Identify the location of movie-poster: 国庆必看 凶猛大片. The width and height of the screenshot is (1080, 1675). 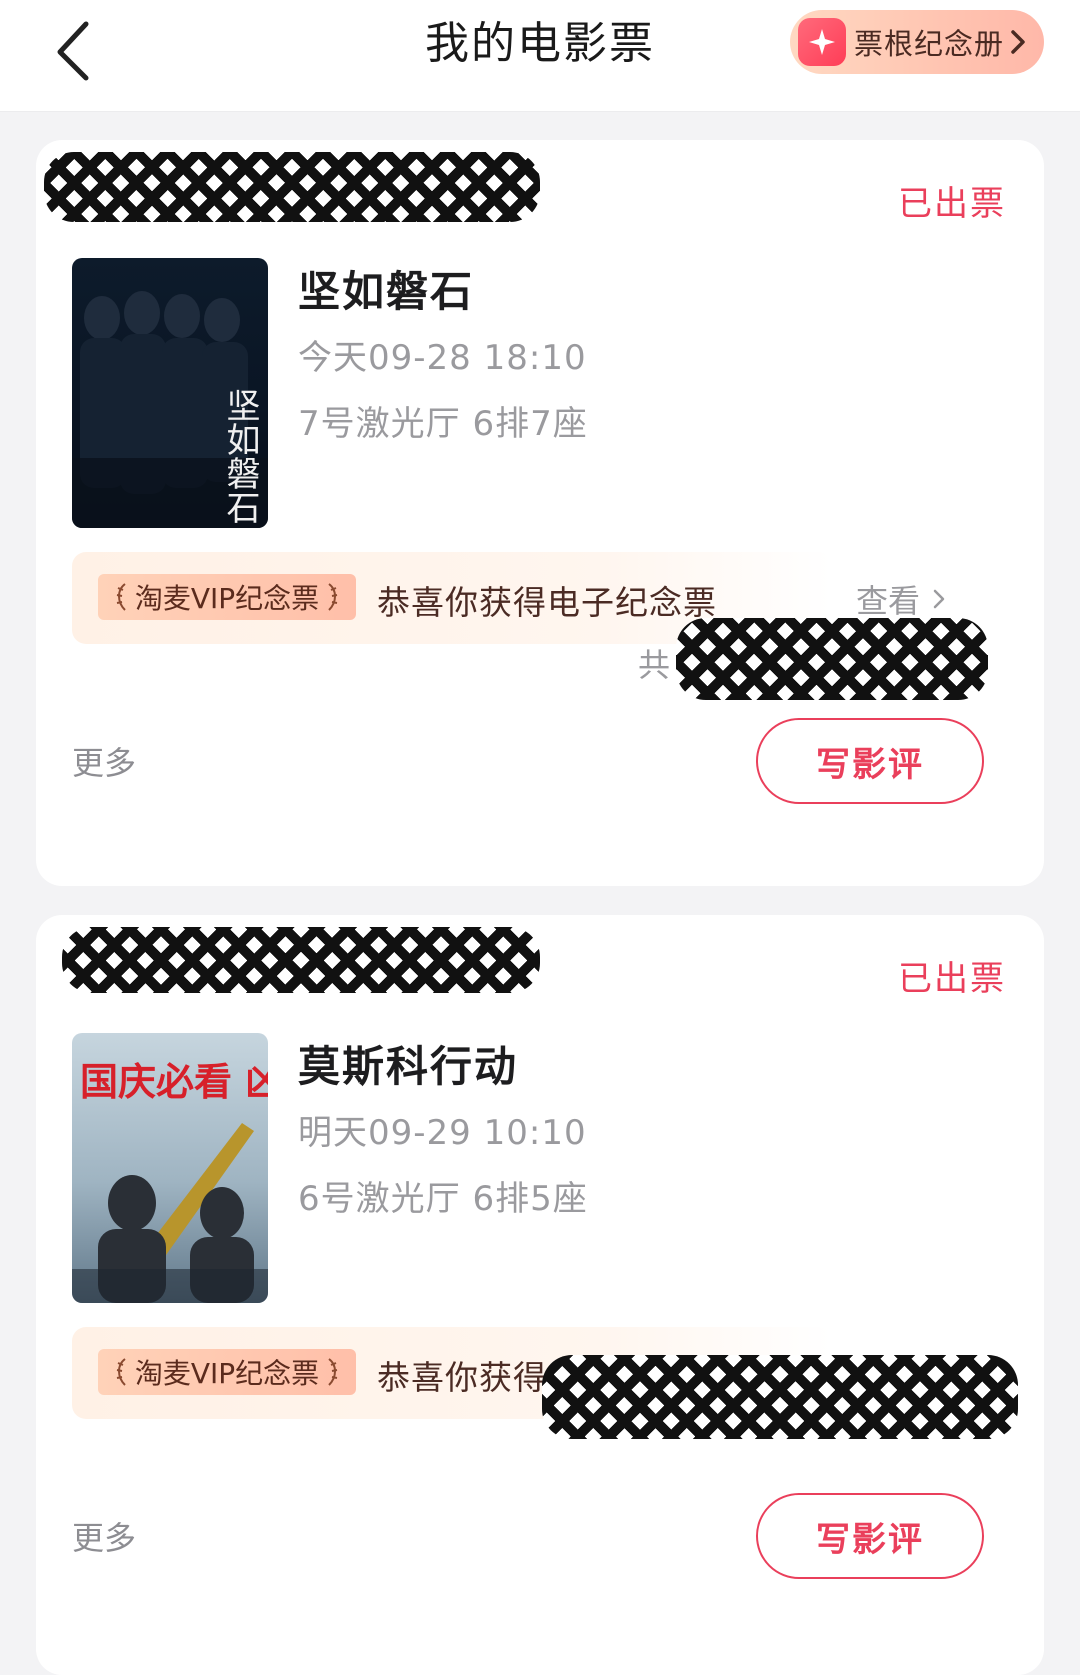
(170, 1168).